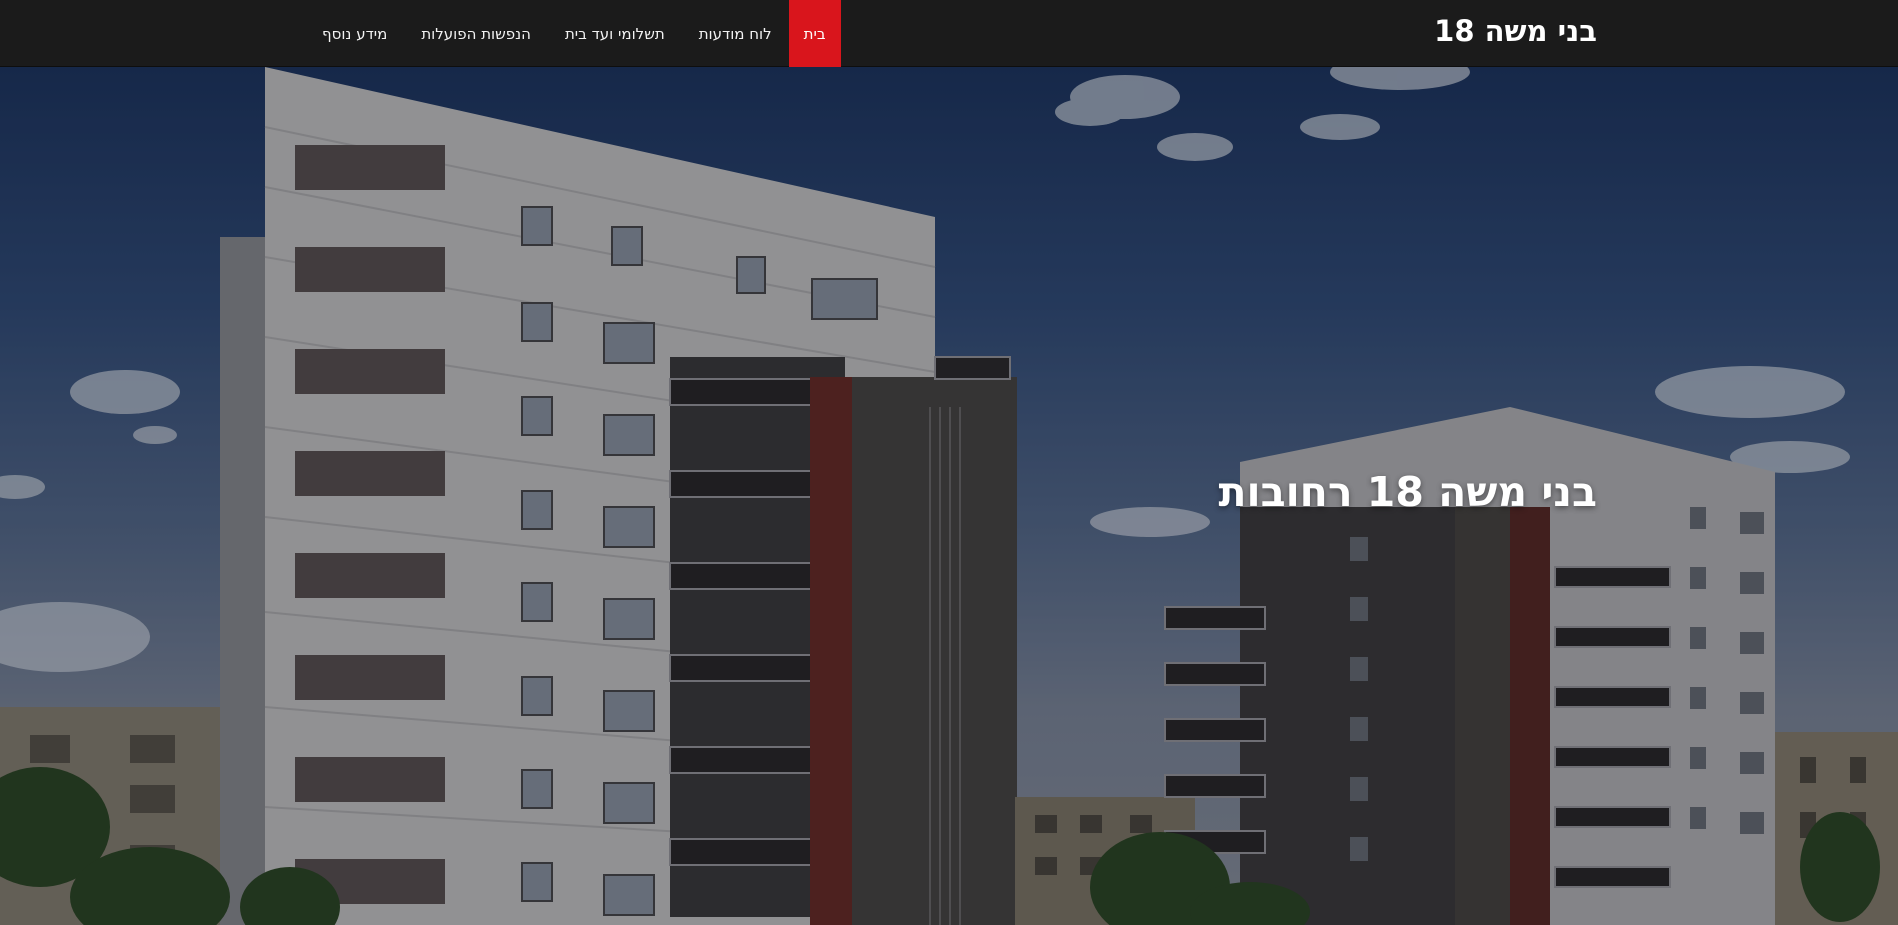 This screenshot has height=925, width=1898. What do you see at coordinates (476, 33) in the screenshot?
I see `nav-item-team: הנפשות הפועלות` at bounding box center [476, 33].